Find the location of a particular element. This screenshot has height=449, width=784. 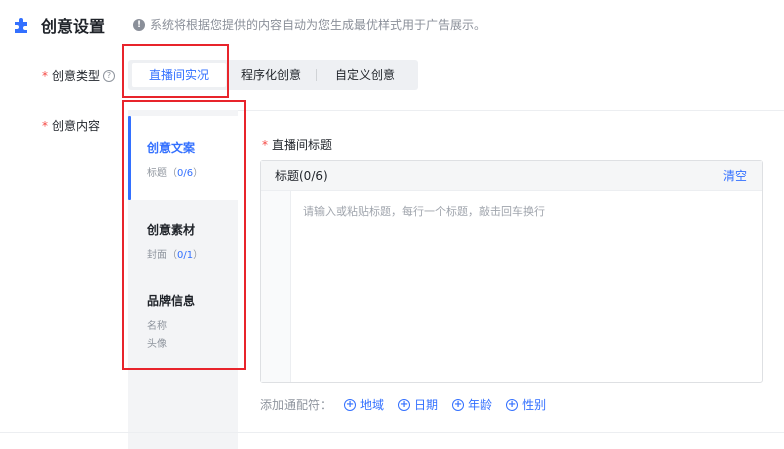

wildcard-label: 添加通配符： is located at coordinates (296, 405).